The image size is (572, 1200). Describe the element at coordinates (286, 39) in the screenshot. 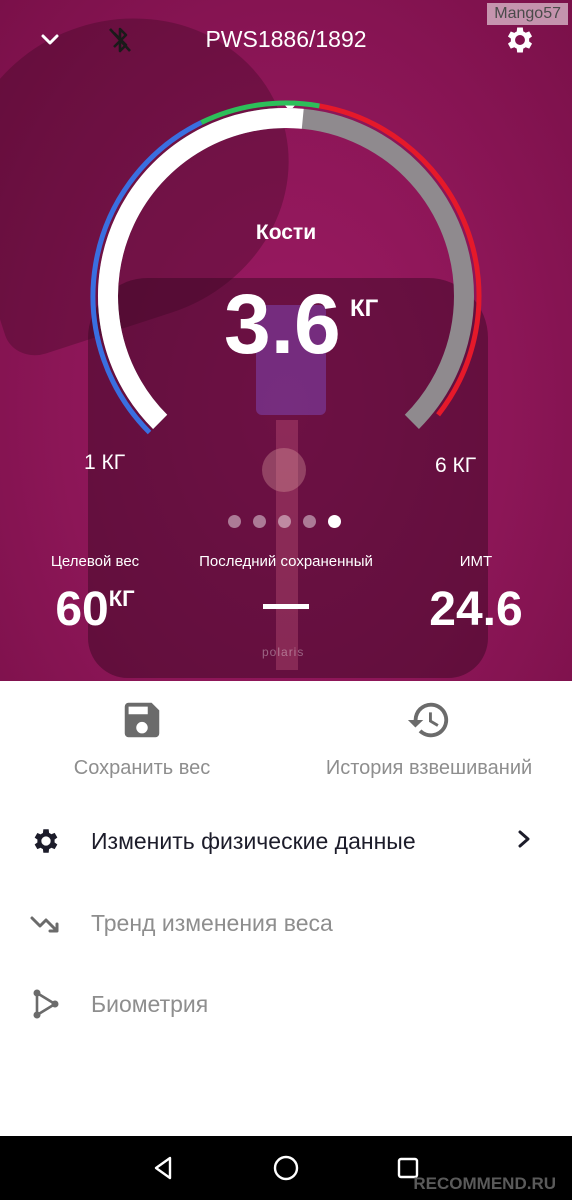

I see `device-title: PWS1886/1892` at that location.